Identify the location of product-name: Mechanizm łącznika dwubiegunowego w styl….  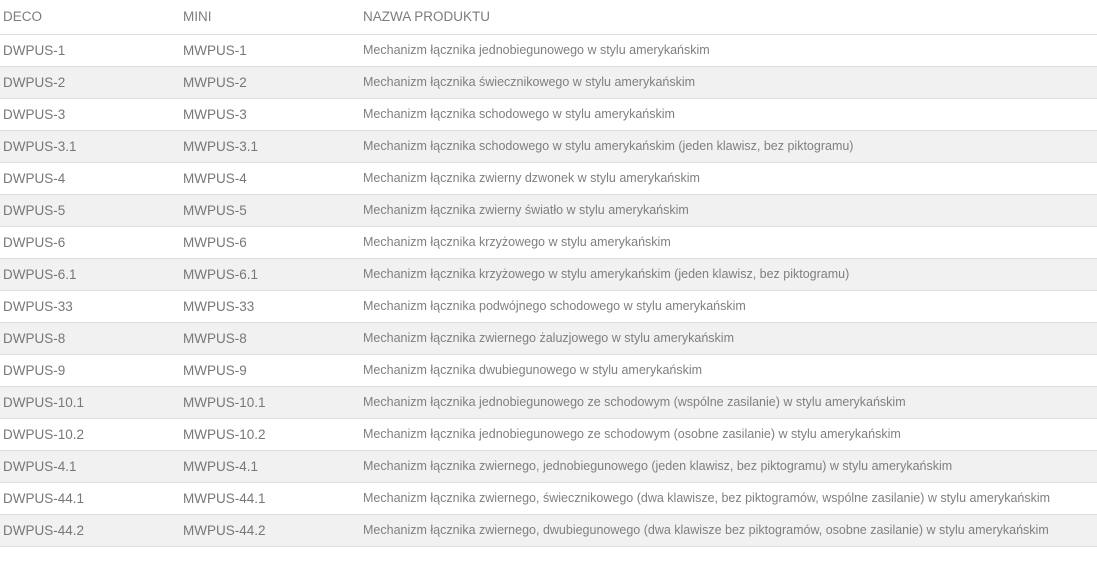
(533, 370).